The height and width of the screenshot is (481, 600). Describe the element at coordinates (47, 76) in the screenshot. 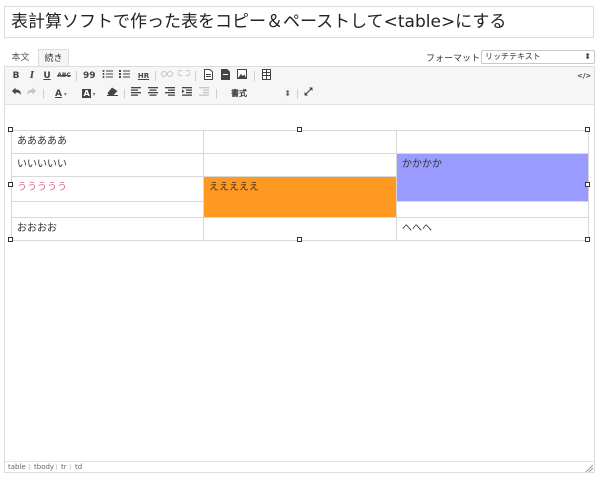

I see `underline-button: U` at that location.